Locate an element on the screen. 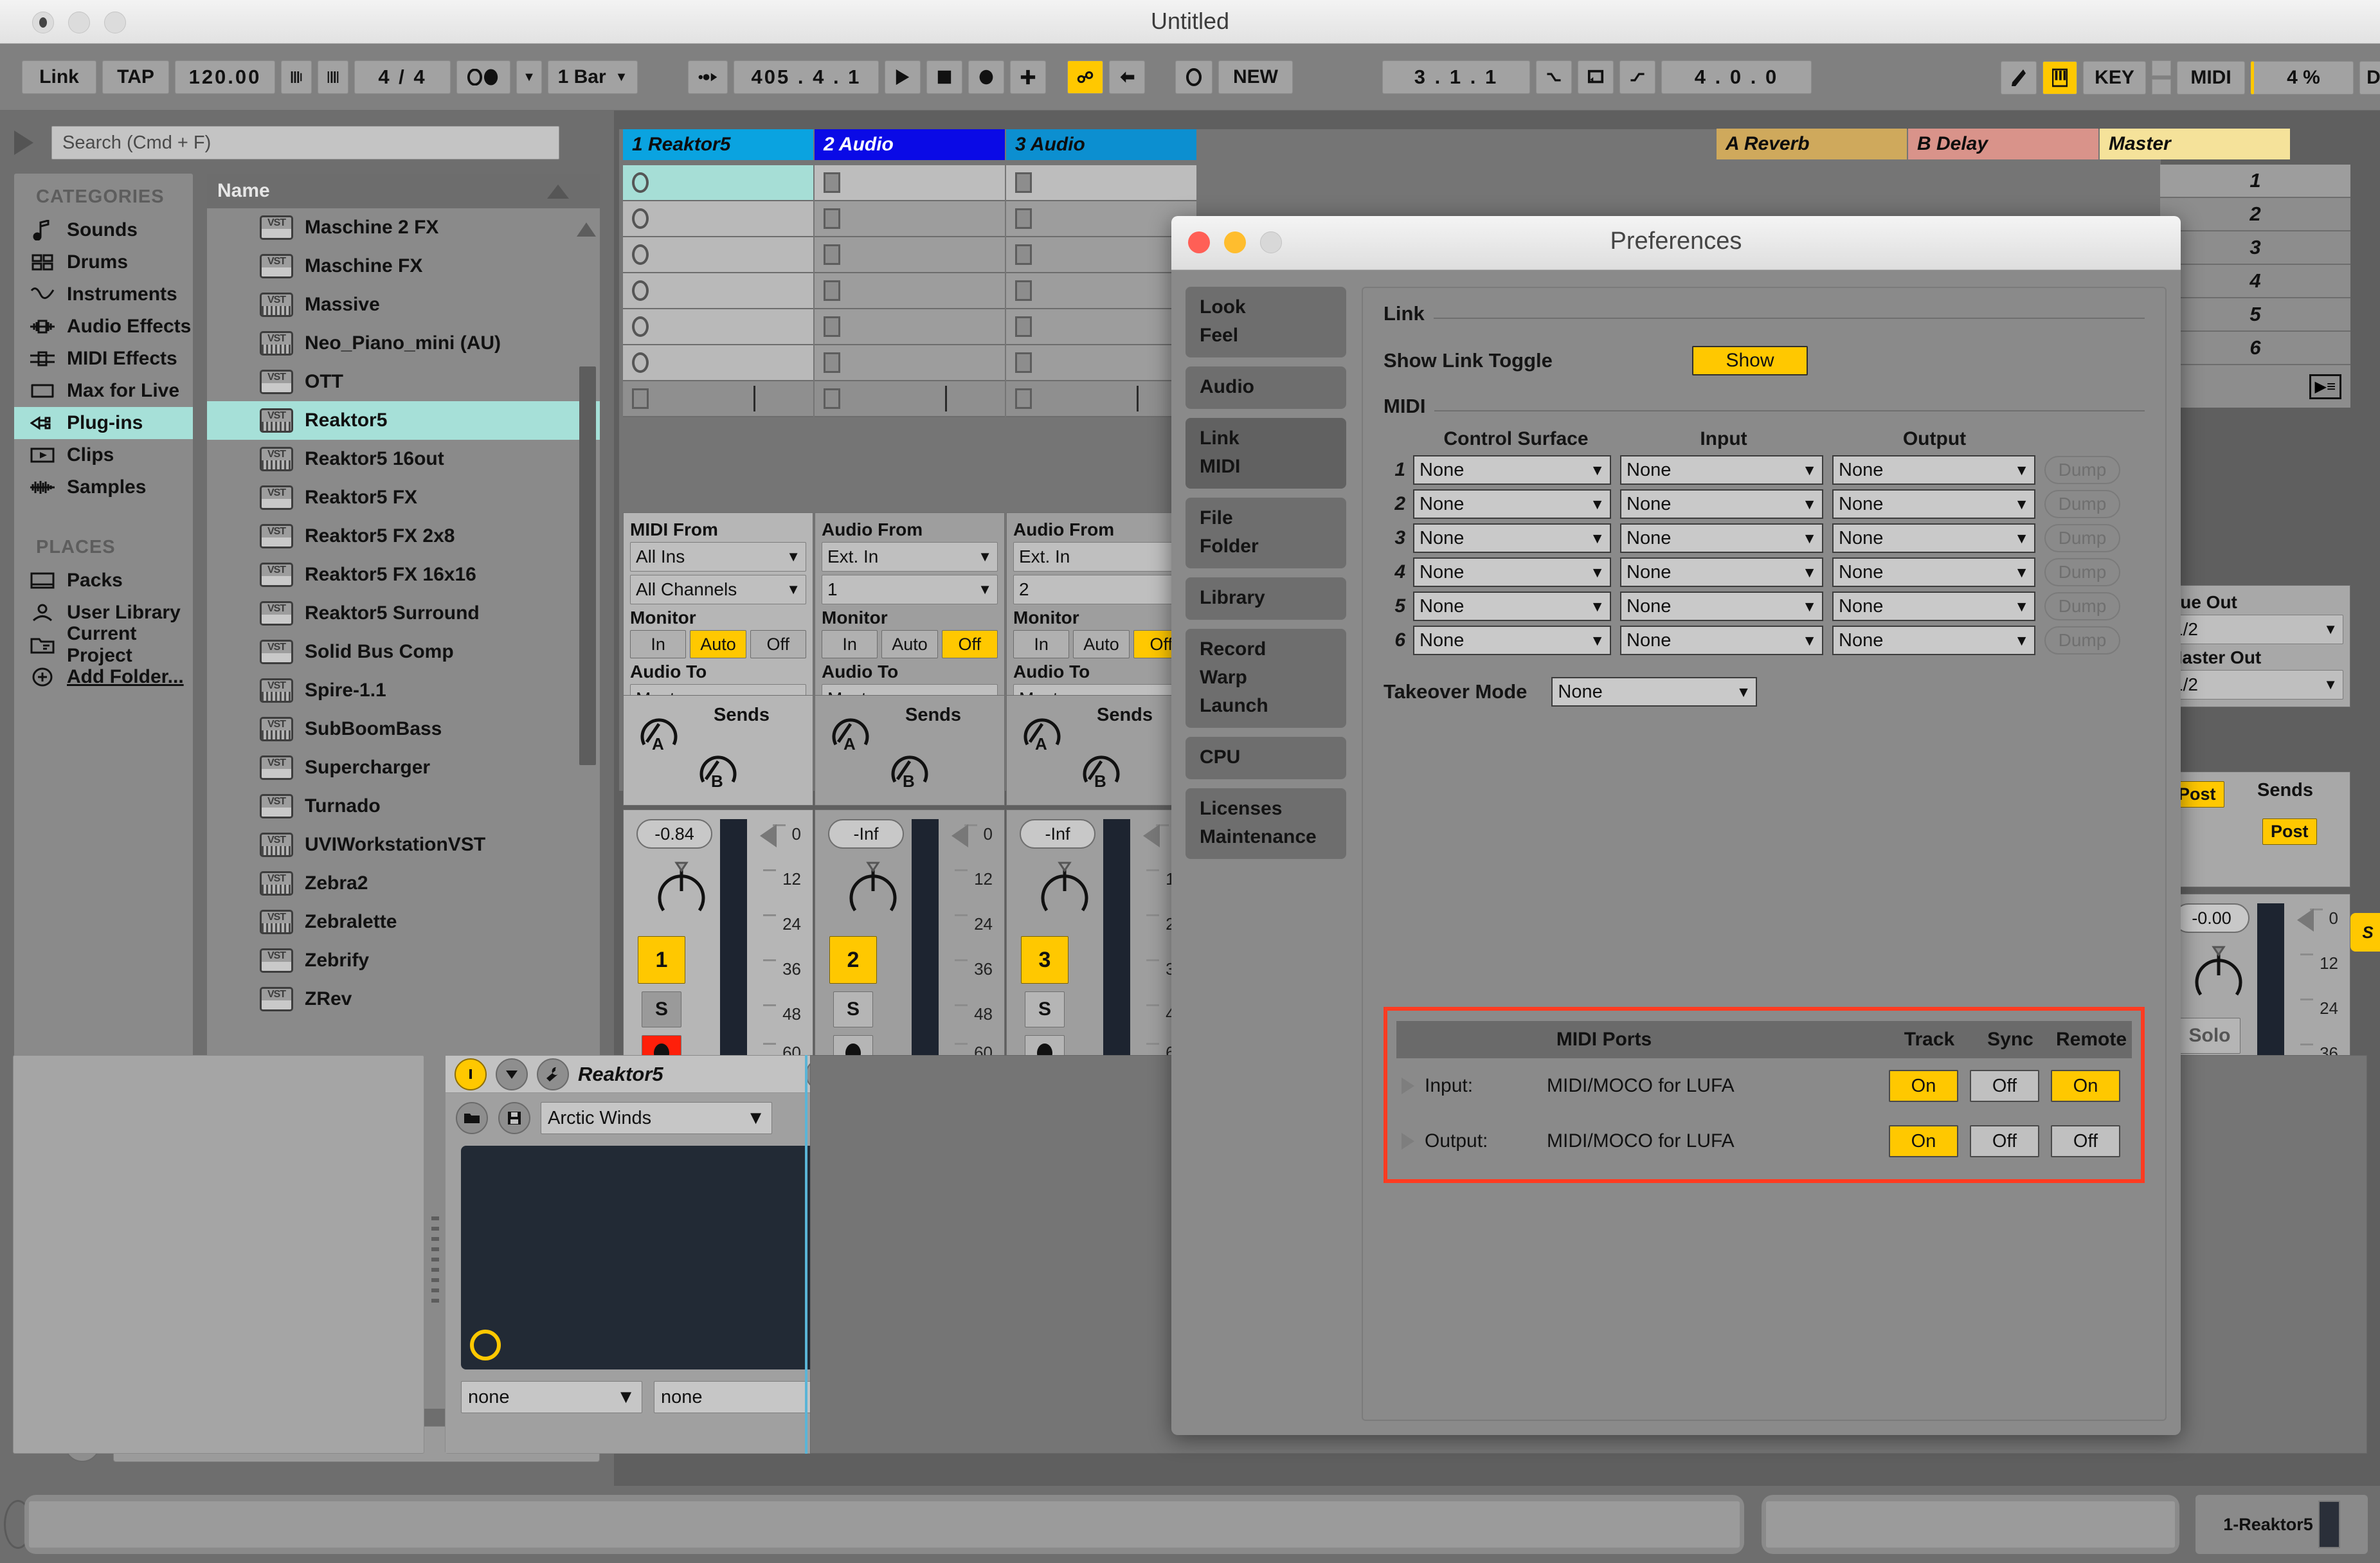 The height and width of the screenshot is (1563, 2380). wrench-icon is located at coordinates (553, 1074).